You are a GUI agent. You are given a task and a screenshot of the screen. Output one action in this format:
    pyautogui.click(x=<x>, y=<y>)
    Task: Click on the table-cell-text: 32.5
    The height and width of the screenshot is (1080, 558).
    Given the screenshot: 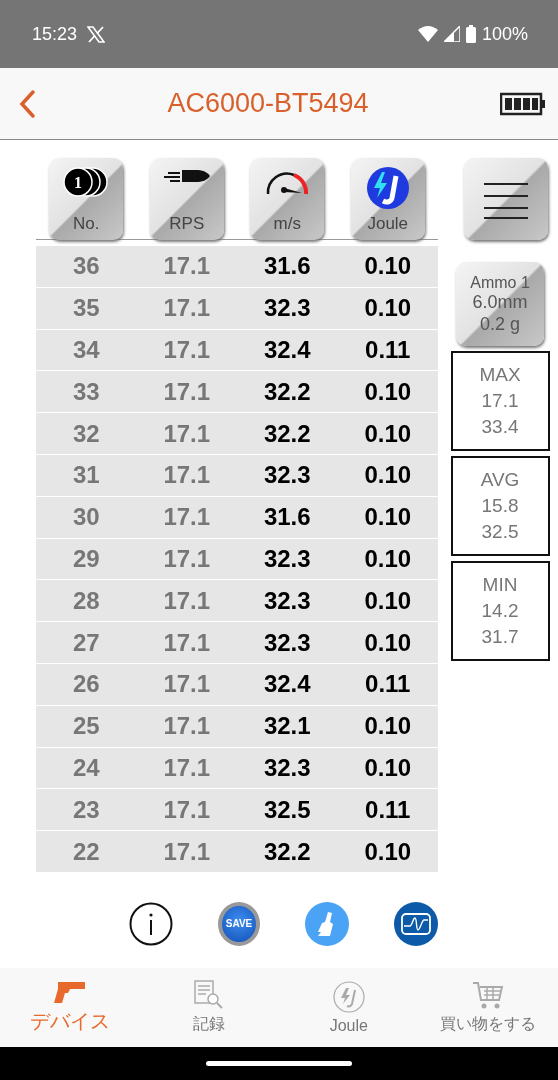 What is the action you would take?
    pyautogui.click(x=287, y=809)
    